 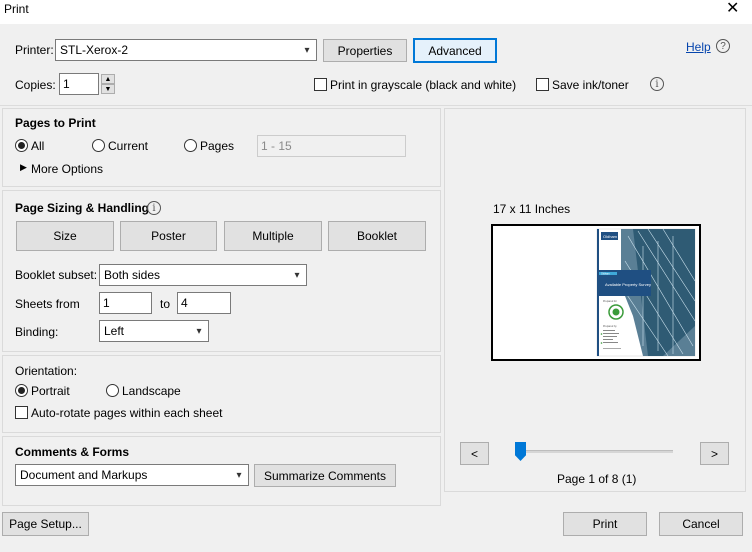 What do you see at coordinates (56, 275) in the screenshot?
I see `booklet-subset-label: Booklet subset:` at bounding box center [56, 275].